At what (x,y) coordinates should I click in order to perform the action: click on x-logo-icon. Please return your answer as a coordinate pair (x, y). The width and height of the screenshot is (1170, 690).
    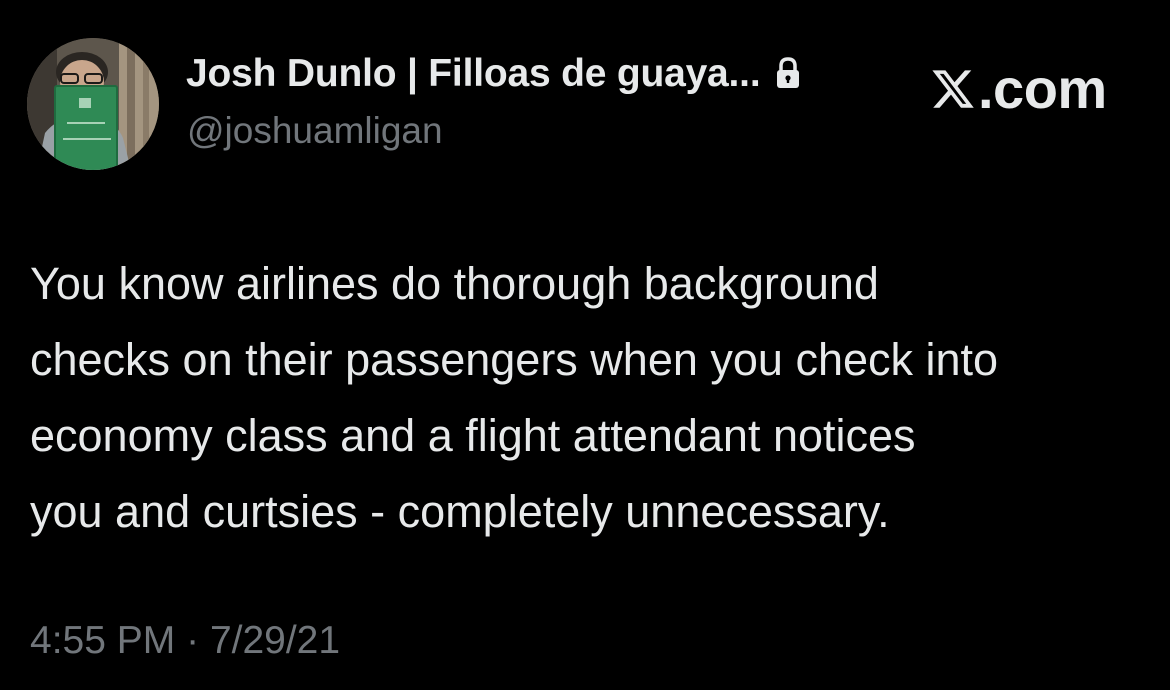
    Looking at the image, I should click on (953, 88).